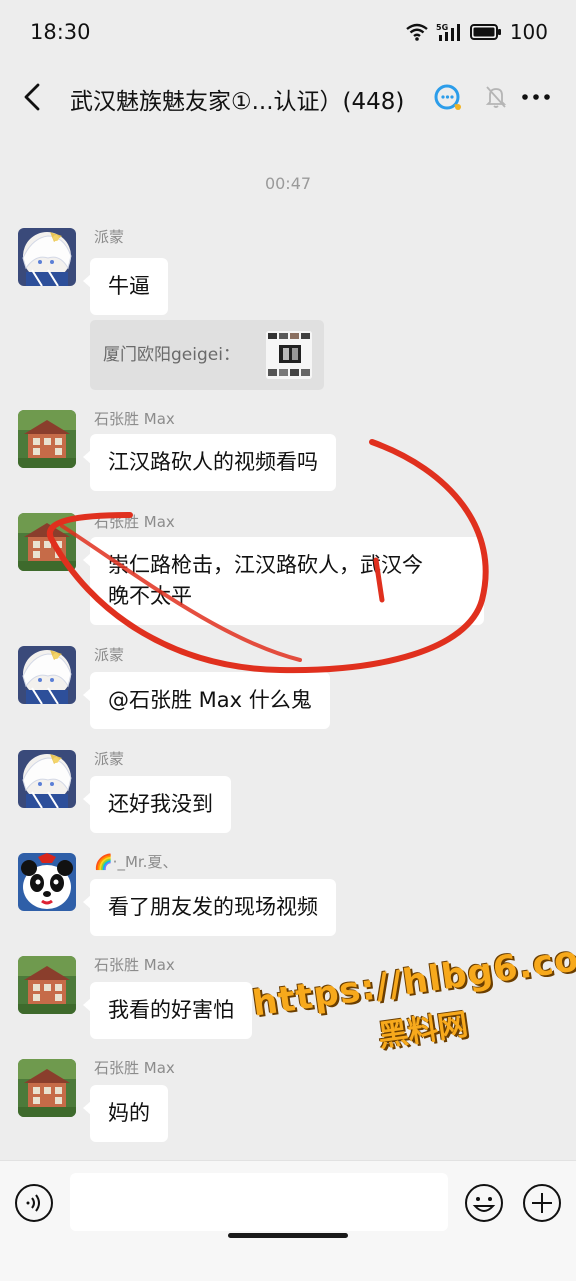 Image resolution: width=576 pixels, height=1281 pixels. What do you see at coordinates (206, 700) in the screenshot?
I see `message-bubble: @石张胜 Max 什么鬼` at bounding box center [206, 700].